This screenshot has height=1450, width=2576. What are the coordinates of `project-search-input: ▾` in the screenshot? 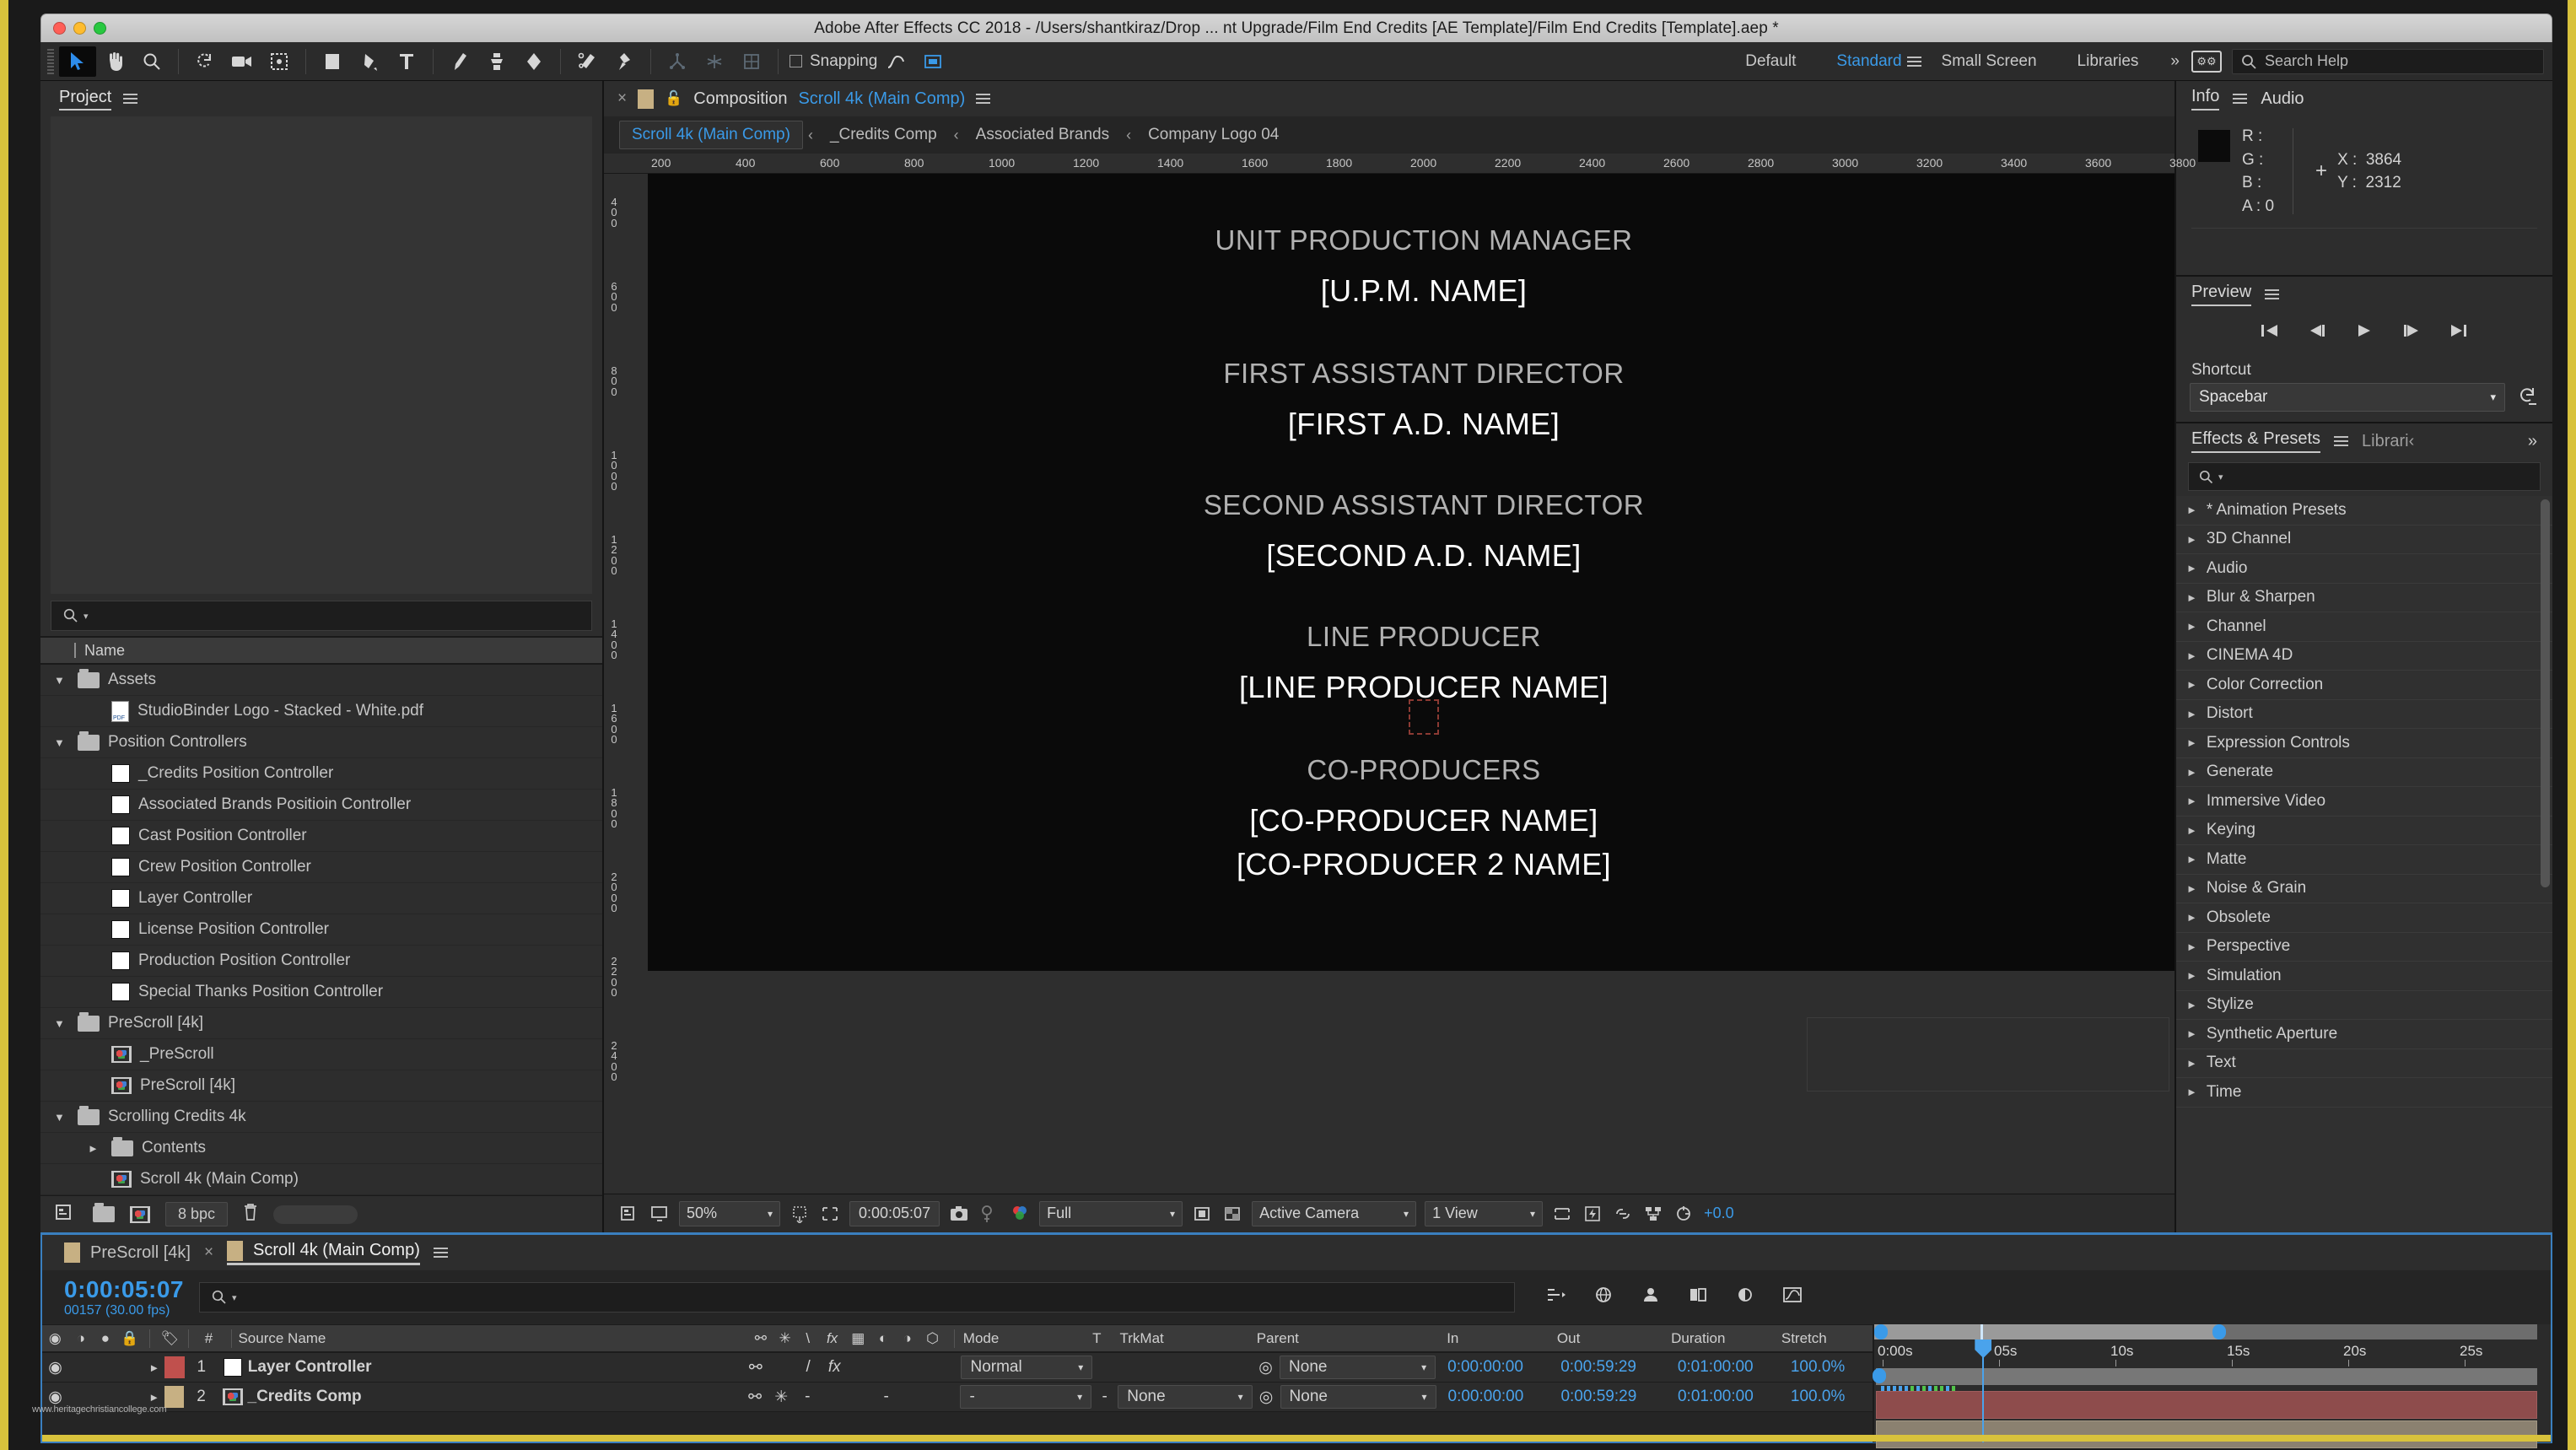 It's located at (321, 616).